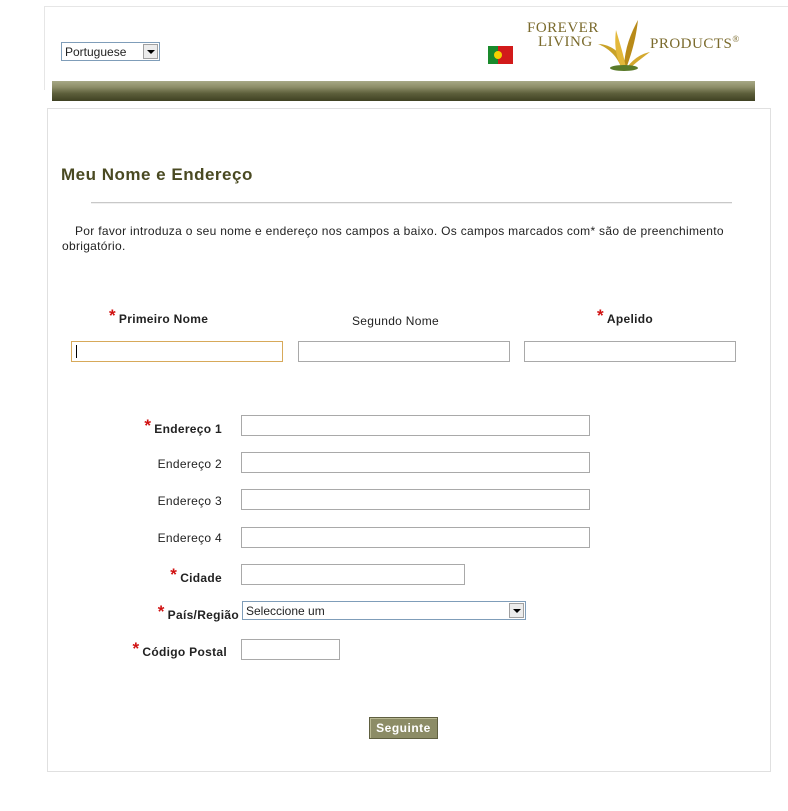 The width and height of the screenshot is (788, 811). What do you see at coordinates (416, 6) in the screenshot?
I see `page-frame-top` at bounding box center [416, 6].